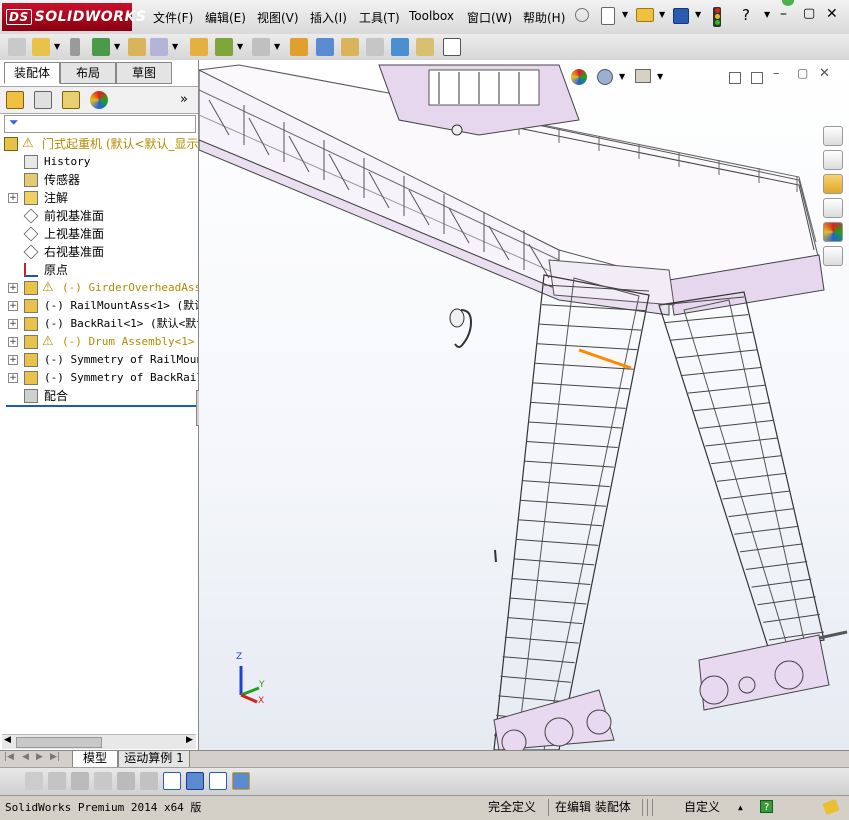  I want to click on file-explorer-icon, so click(833, 184).